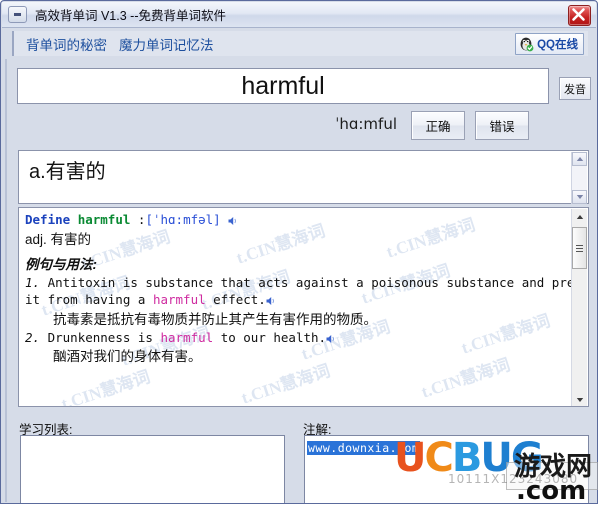 This screenshot has height=506, width=598. Describe the element at coordinates (127, 357) in the screenshot. I see `example-translation: 酗酒对我们的身体有害。` at that location.